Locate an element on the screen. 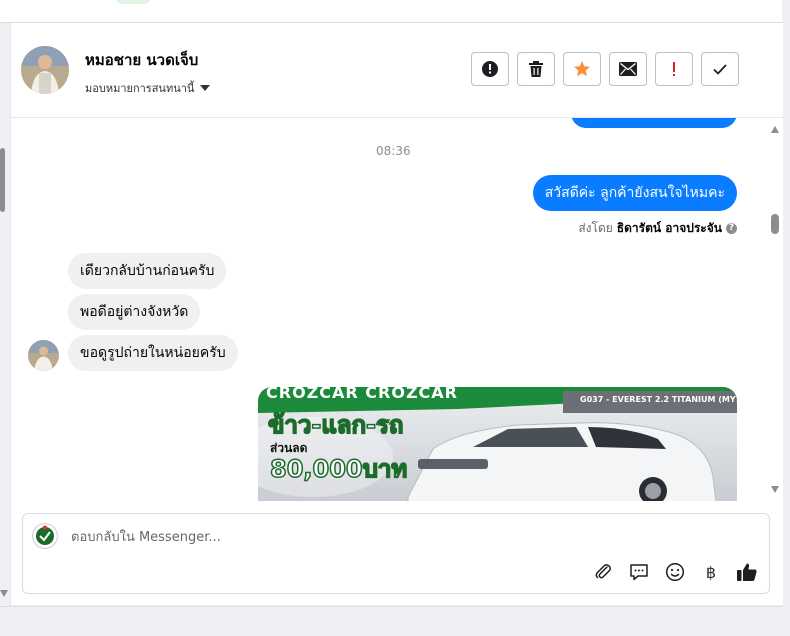 This screenshot has width=790, height=636. top-tab-remnant is located at coordinates (133, 2).